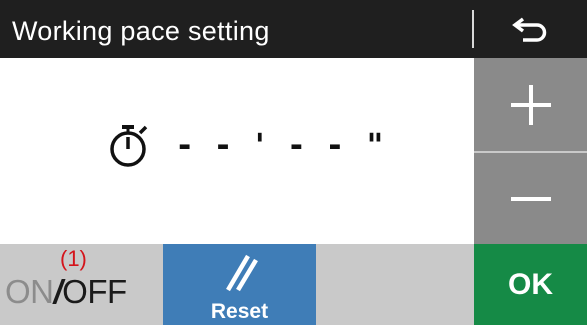  What do you see at coordinates (239, 311) in the screenshot?
I see `reset-label: Reset` at bounding box center [239, 311].